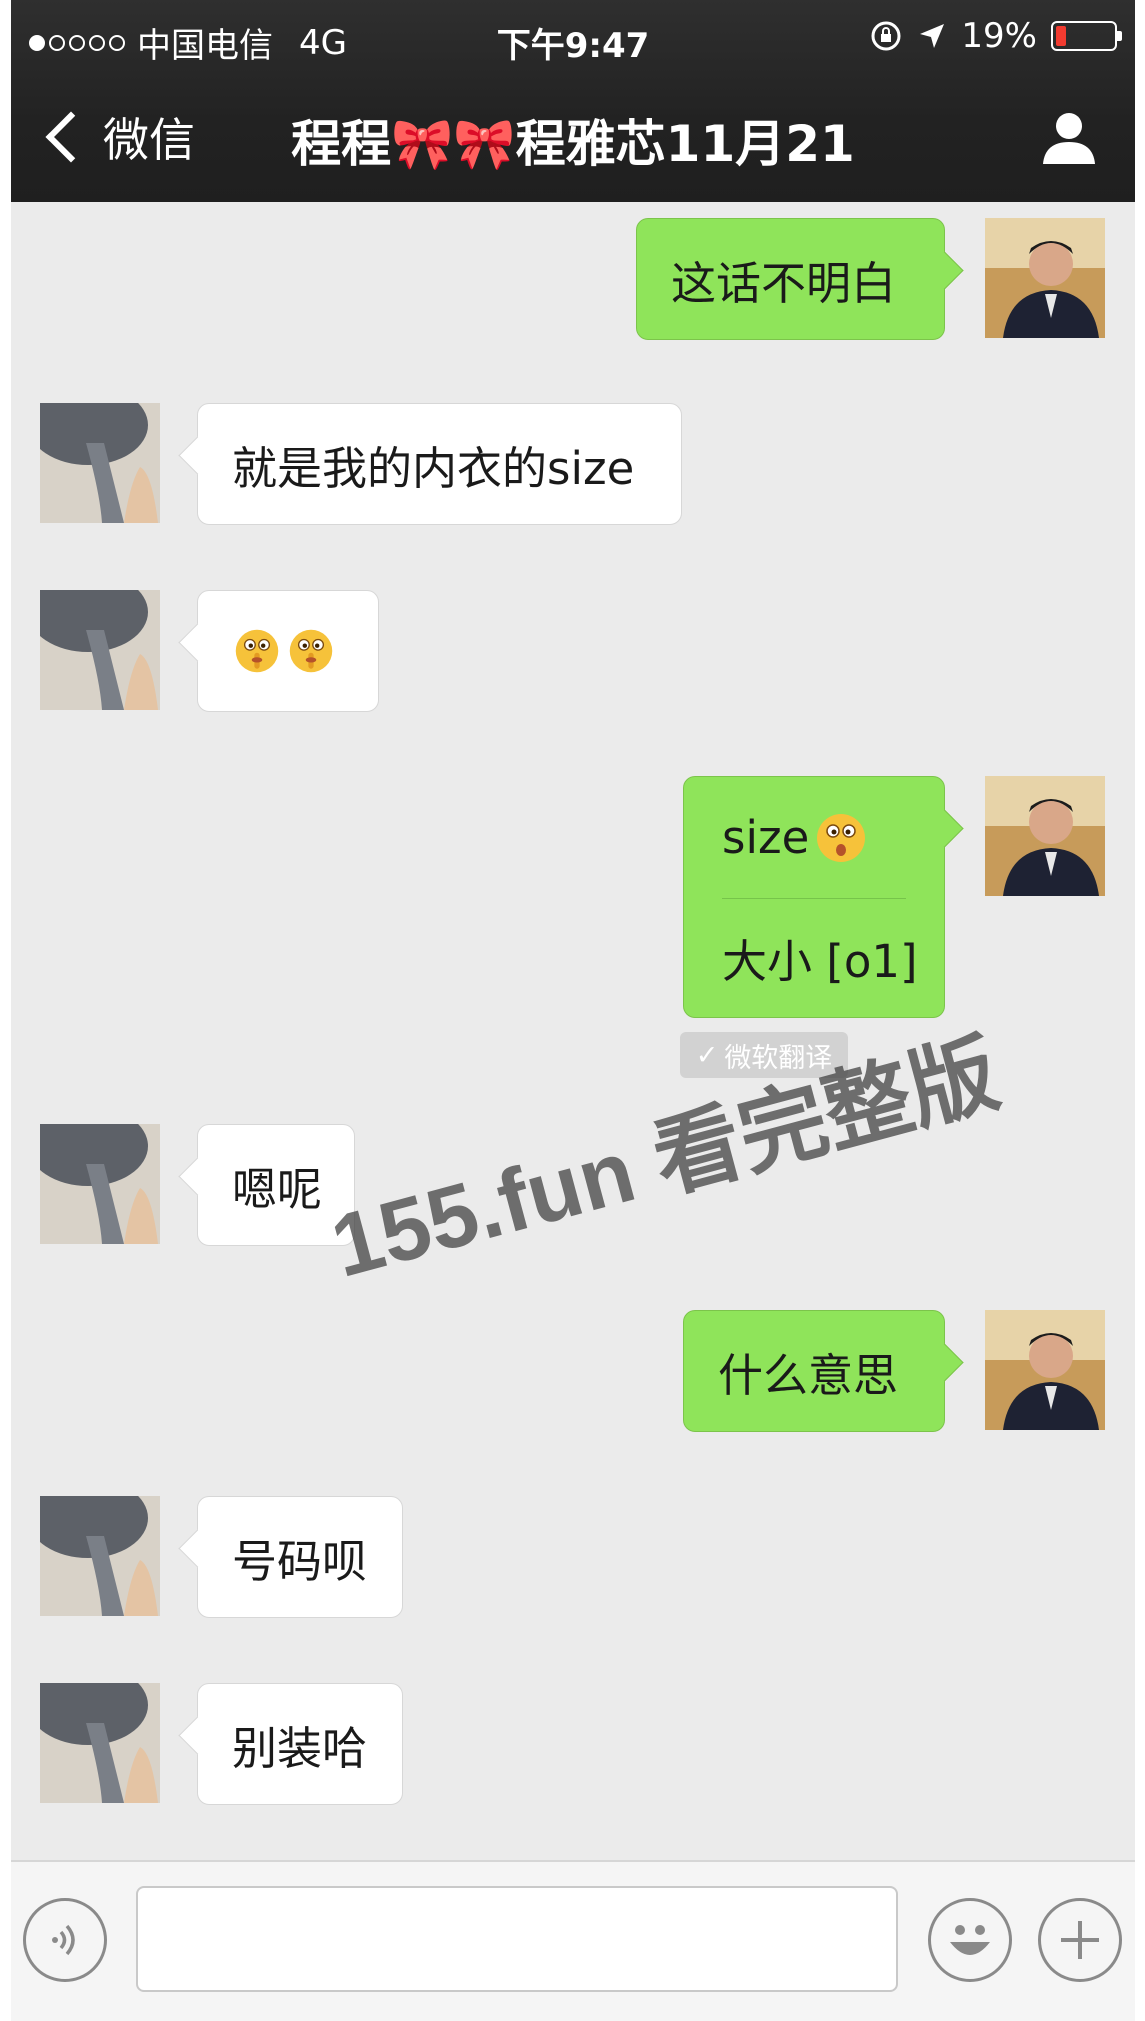 Image resolution: width=1145 pixels, height=2021 pixels. I want to click on incoming-bubble, so click(288, 651).